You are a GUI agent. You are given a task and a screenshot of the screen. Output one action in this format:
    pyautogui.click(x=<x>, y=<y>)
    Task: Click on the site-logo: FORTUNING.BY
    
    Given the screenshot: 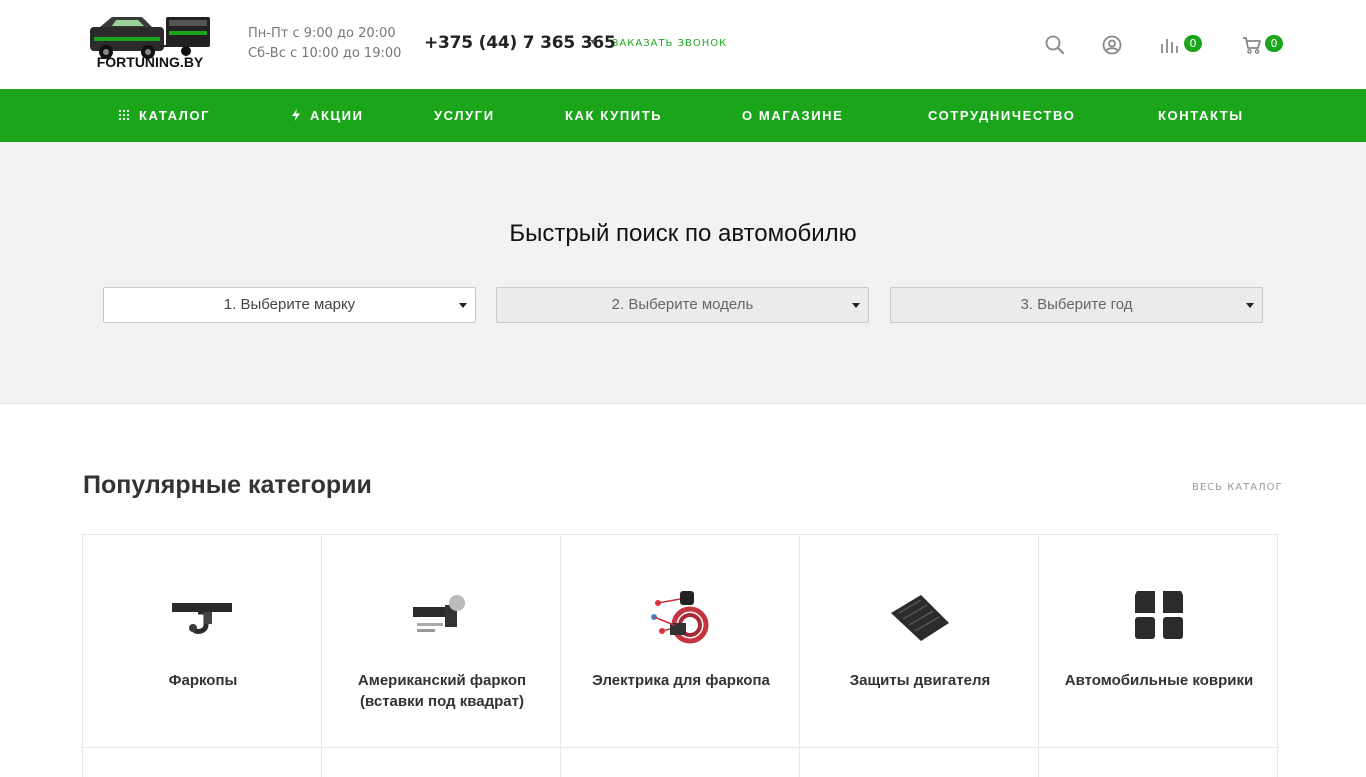 What is the action you would take?
    pyautogui.click(x=150, y=42)
    